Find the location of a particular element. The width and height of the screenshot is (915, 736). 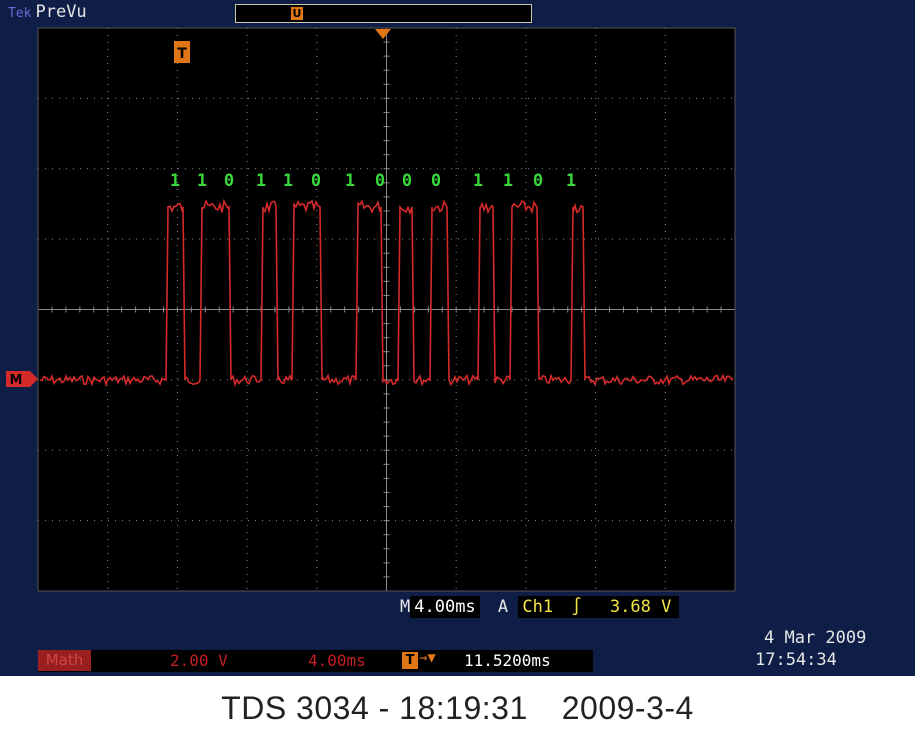

caption-date: 2009-3-4 is located at coordinates (627, 708).